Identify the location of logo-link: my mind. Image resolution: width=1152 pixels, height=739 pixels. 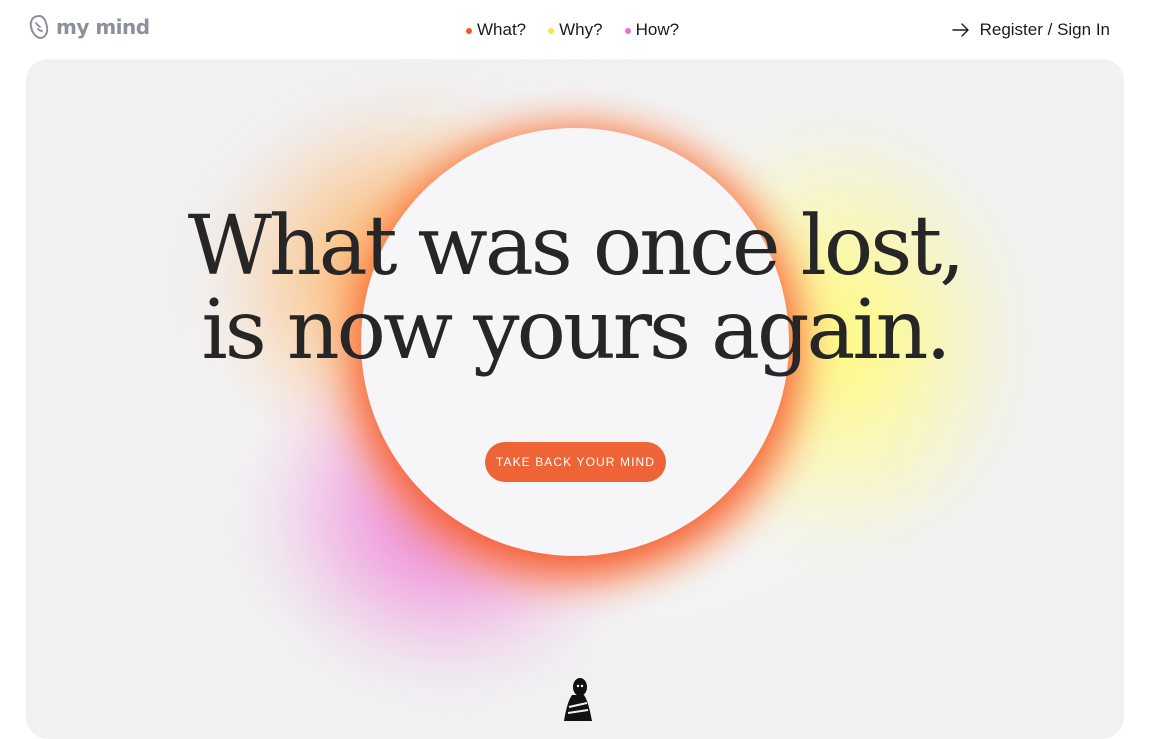
(89, 27).